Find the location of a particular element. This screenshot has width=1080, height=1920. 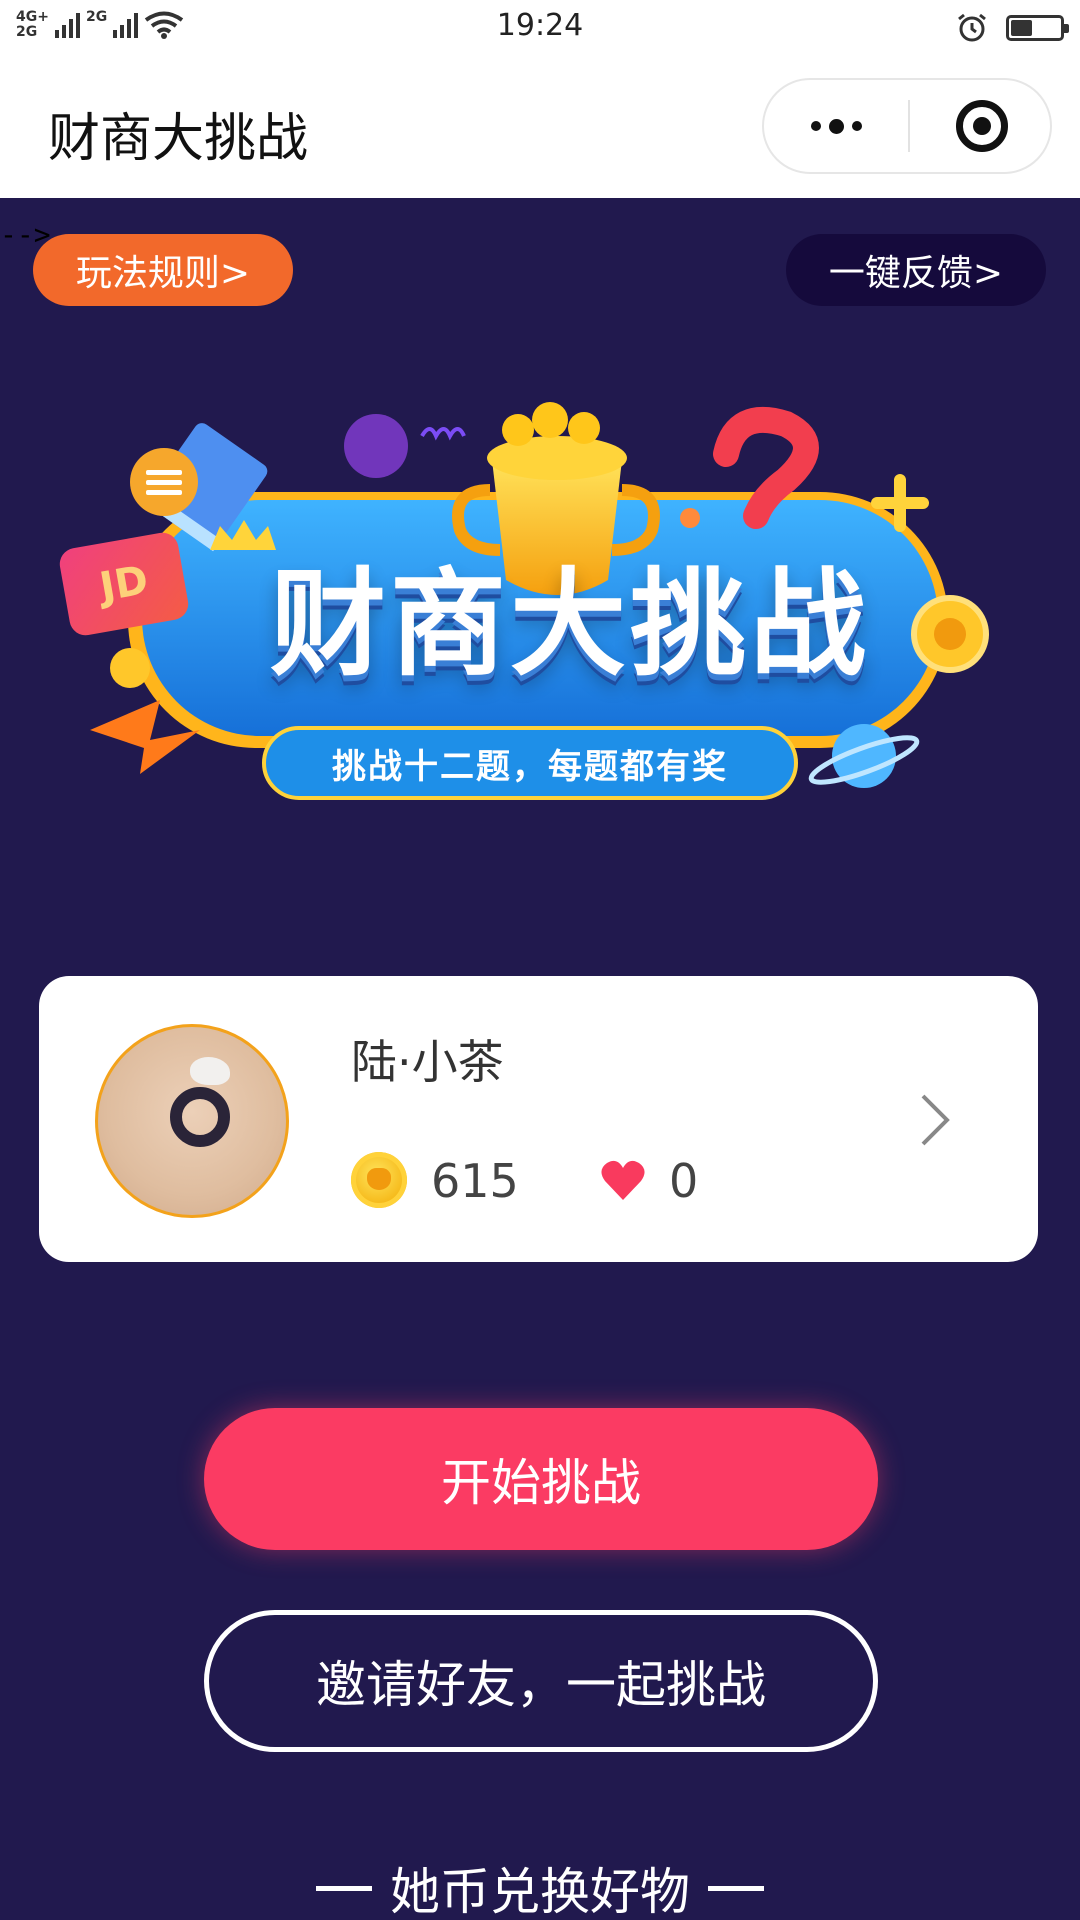

status-bar: 4G+ 2G 2G 19:24 is located at coordinates (540, 28).